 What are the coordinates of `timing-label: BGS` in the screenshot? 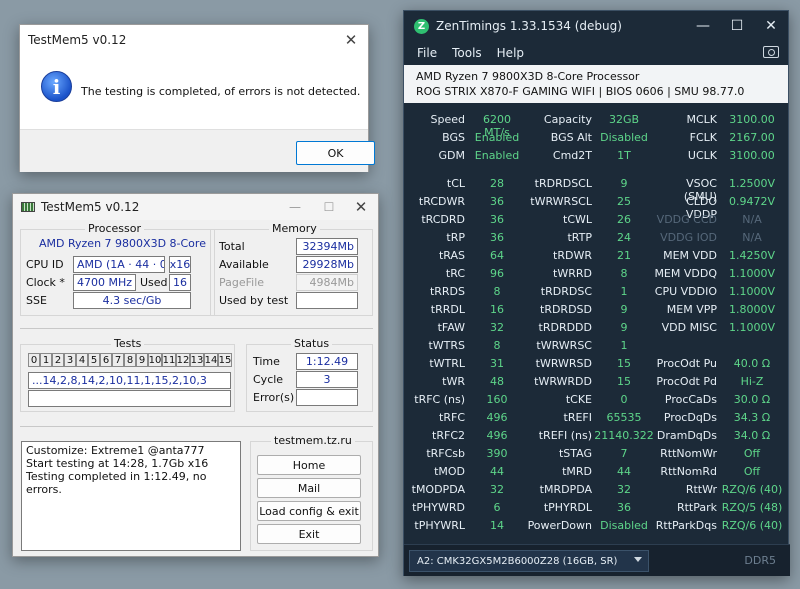 It's located at (453, 137).